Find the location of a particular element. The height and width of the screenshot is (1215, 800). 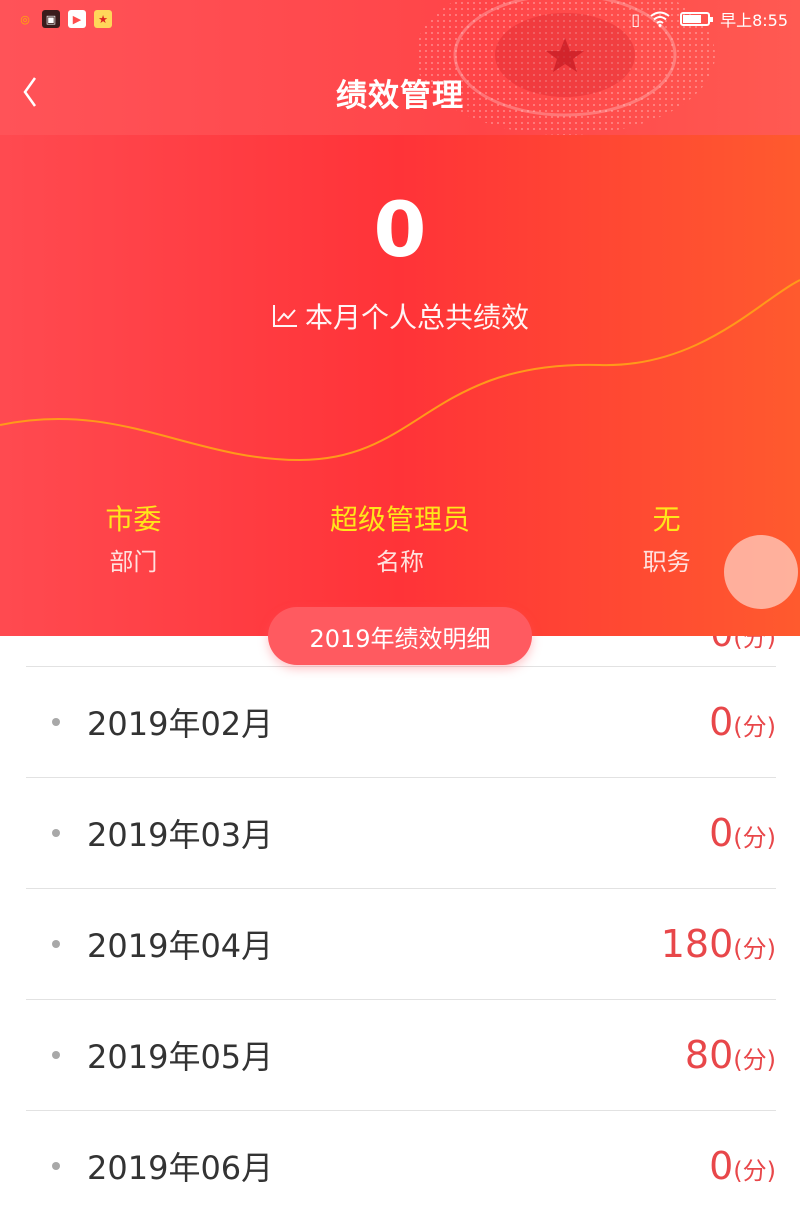

yearly-detail-button: 2019年绩效明细 is located at coordinates (400, 636).